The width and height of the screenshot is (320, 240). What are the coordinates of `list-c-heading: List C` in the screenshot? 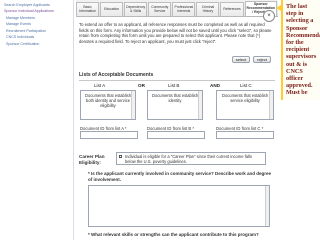 It's located at (246, 85).